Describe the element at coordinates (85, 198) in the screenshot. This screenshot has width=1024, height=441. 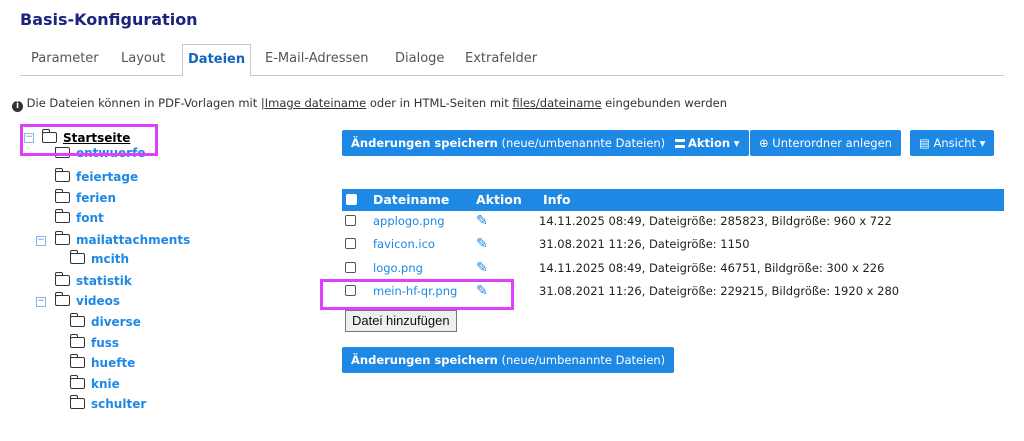
I see `tree-node-ferien: ferien` at that location.